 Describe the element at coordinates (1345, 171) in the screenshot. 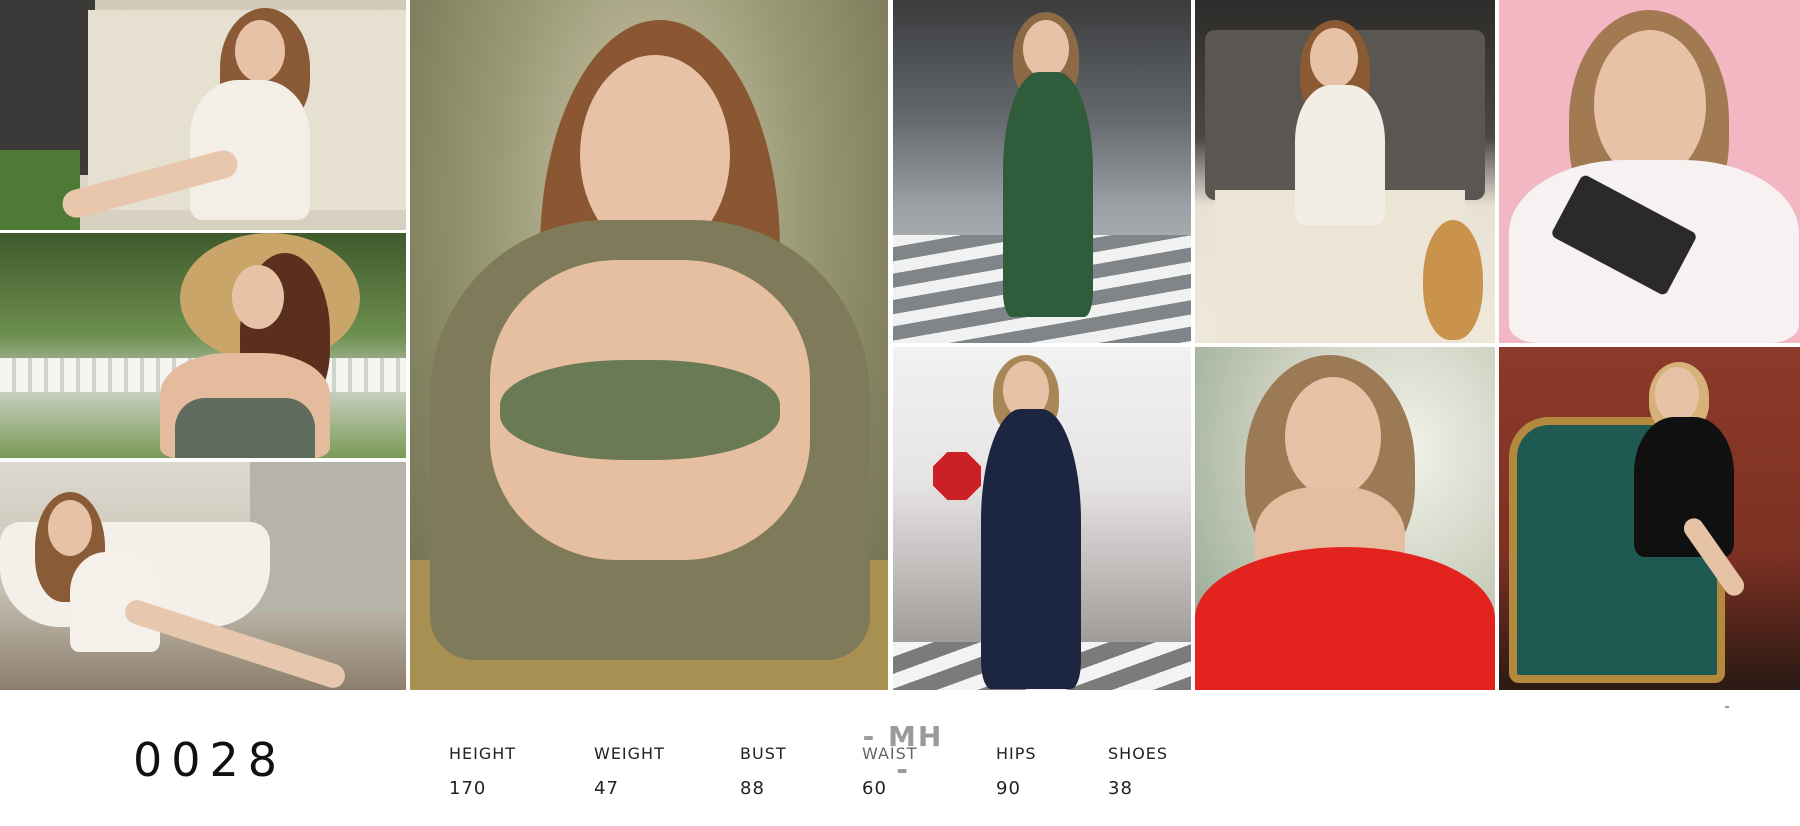

I see `photo-car-trunk-guitar` at that location.